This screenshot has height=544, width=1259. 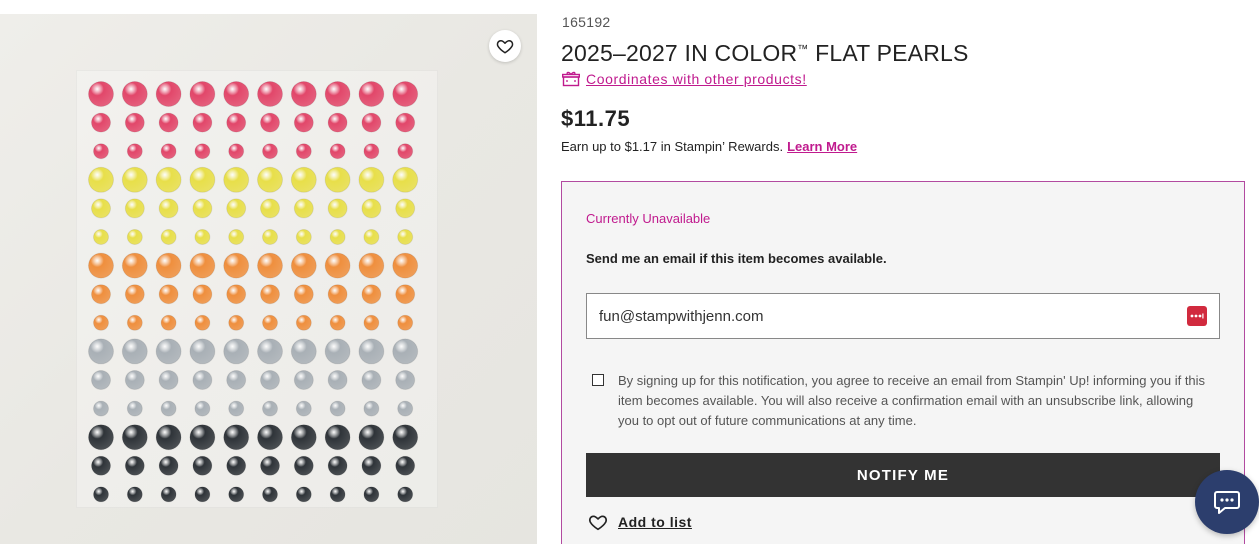 I want to click on heart-outline-icon, so click(x=598, y=523).